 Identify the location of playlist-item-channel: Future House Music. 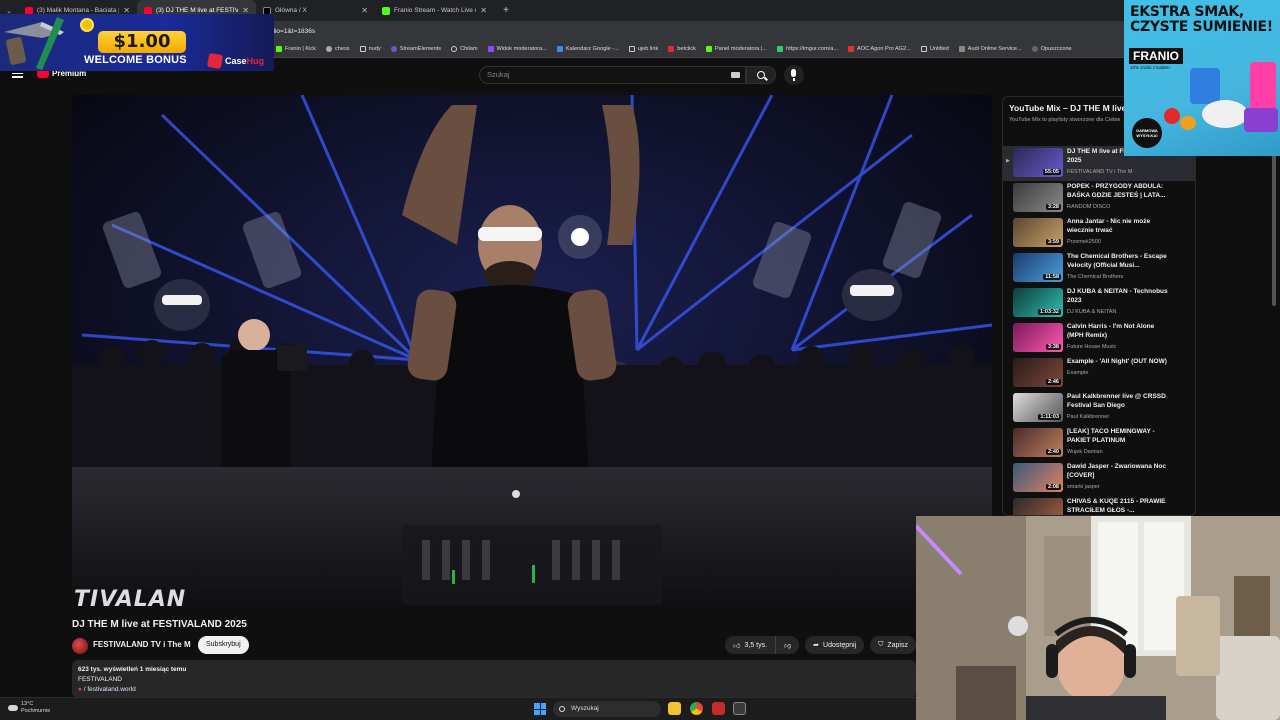
(1092, 347).